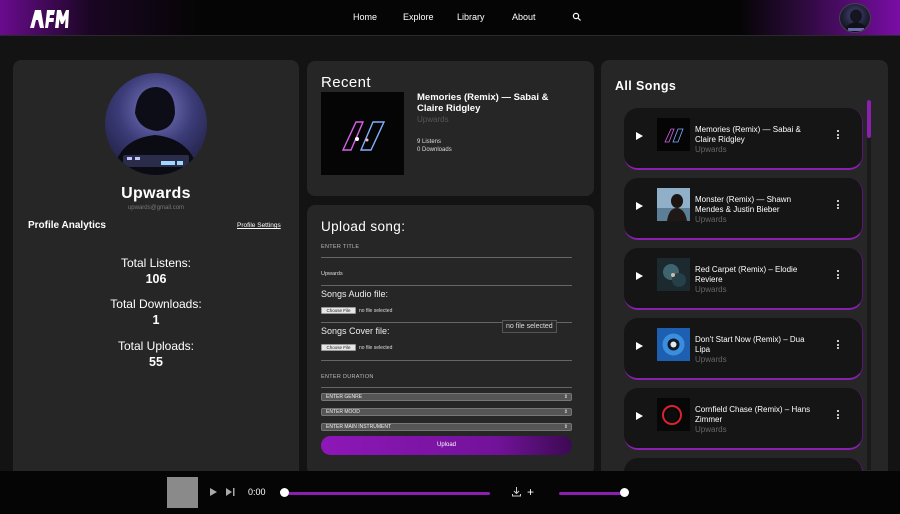  What do you see at coordinates (156, 124) in the screenshot?
I see `profile-avatar` at bounding box center [156, 124].